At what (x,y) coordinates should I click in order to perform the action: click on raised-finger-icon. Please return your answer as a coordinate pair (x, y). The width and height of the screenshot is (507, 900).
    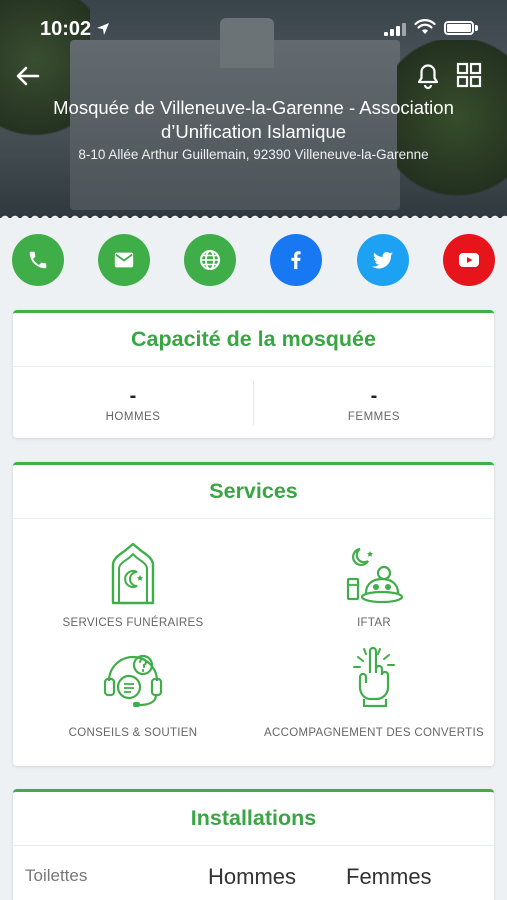
    Looking at the image, I should click on (374, 676).